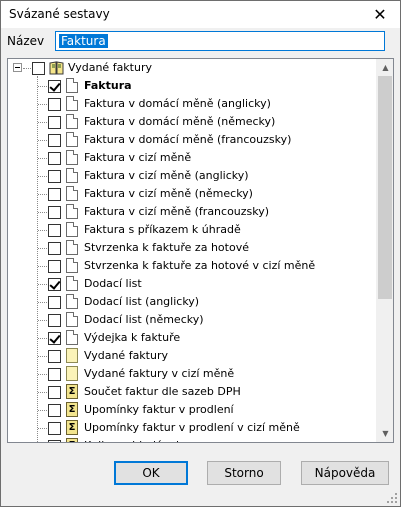  Describe the element at coordinates (192, 158) in the screenshot. I see `tree-item-row: Faktura v cizí měně` at that location.